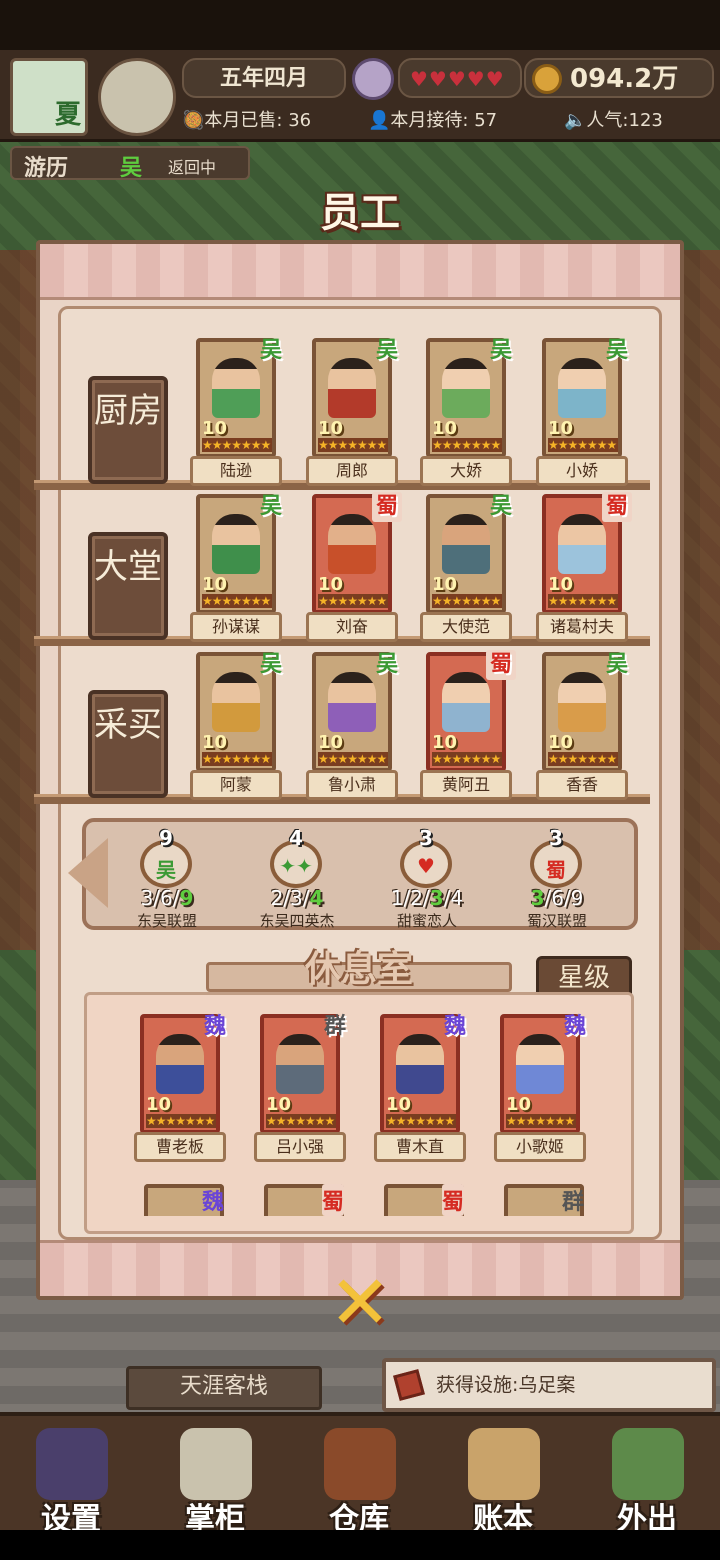  I want to click on nav-button: 设置, so click(71, 1476).